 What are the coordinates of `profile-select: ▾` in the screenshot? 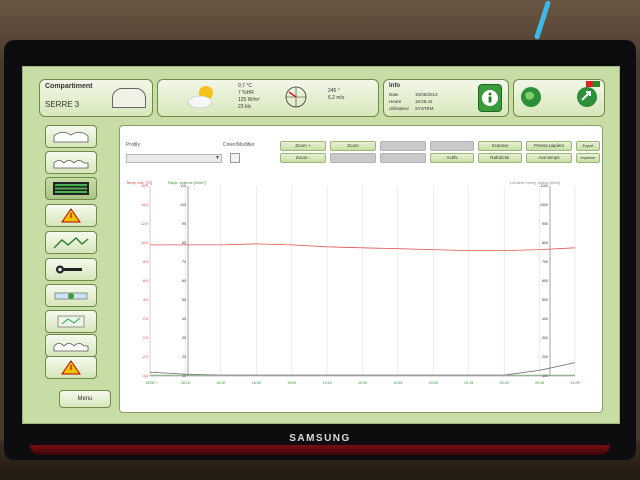 It's located at (174, 158).